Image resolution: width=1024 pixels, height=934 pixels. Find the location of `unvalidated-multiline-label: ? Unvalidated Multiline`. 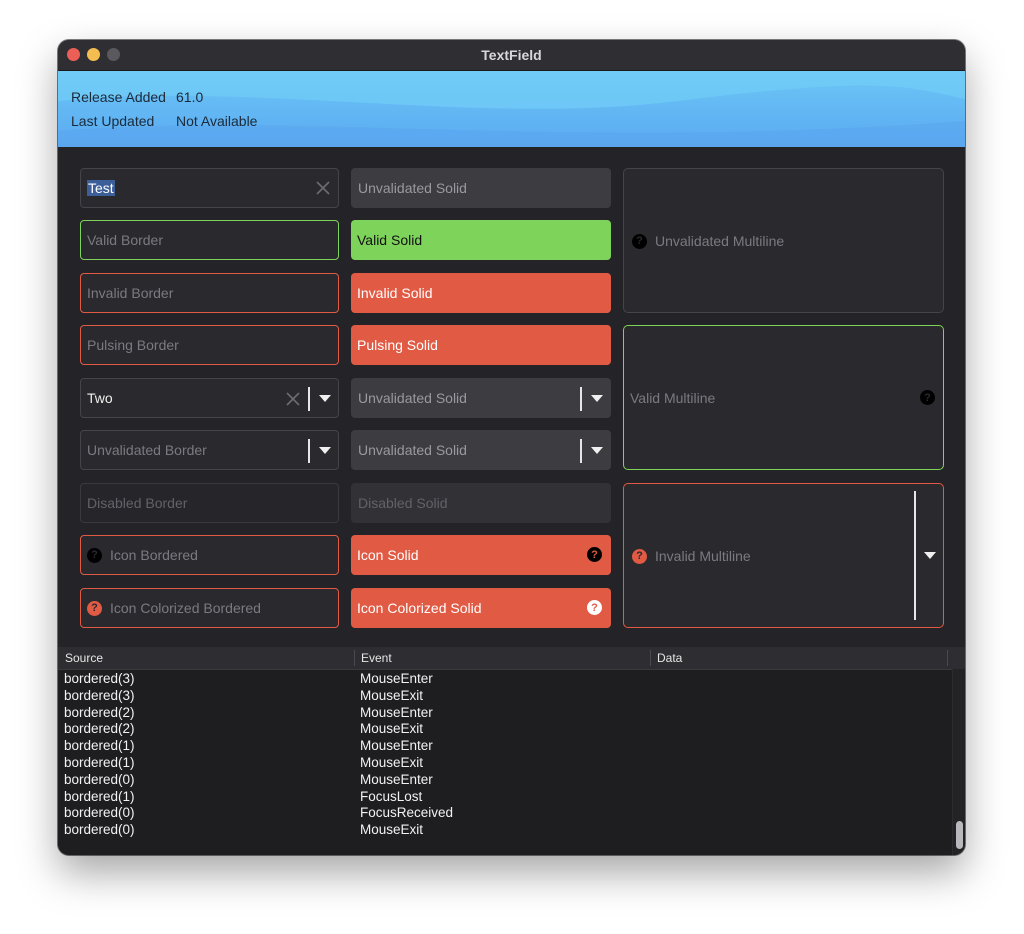

unvalidated-multiline-label: ? Unvalidated Multiline is located at coordinates (708, 241).